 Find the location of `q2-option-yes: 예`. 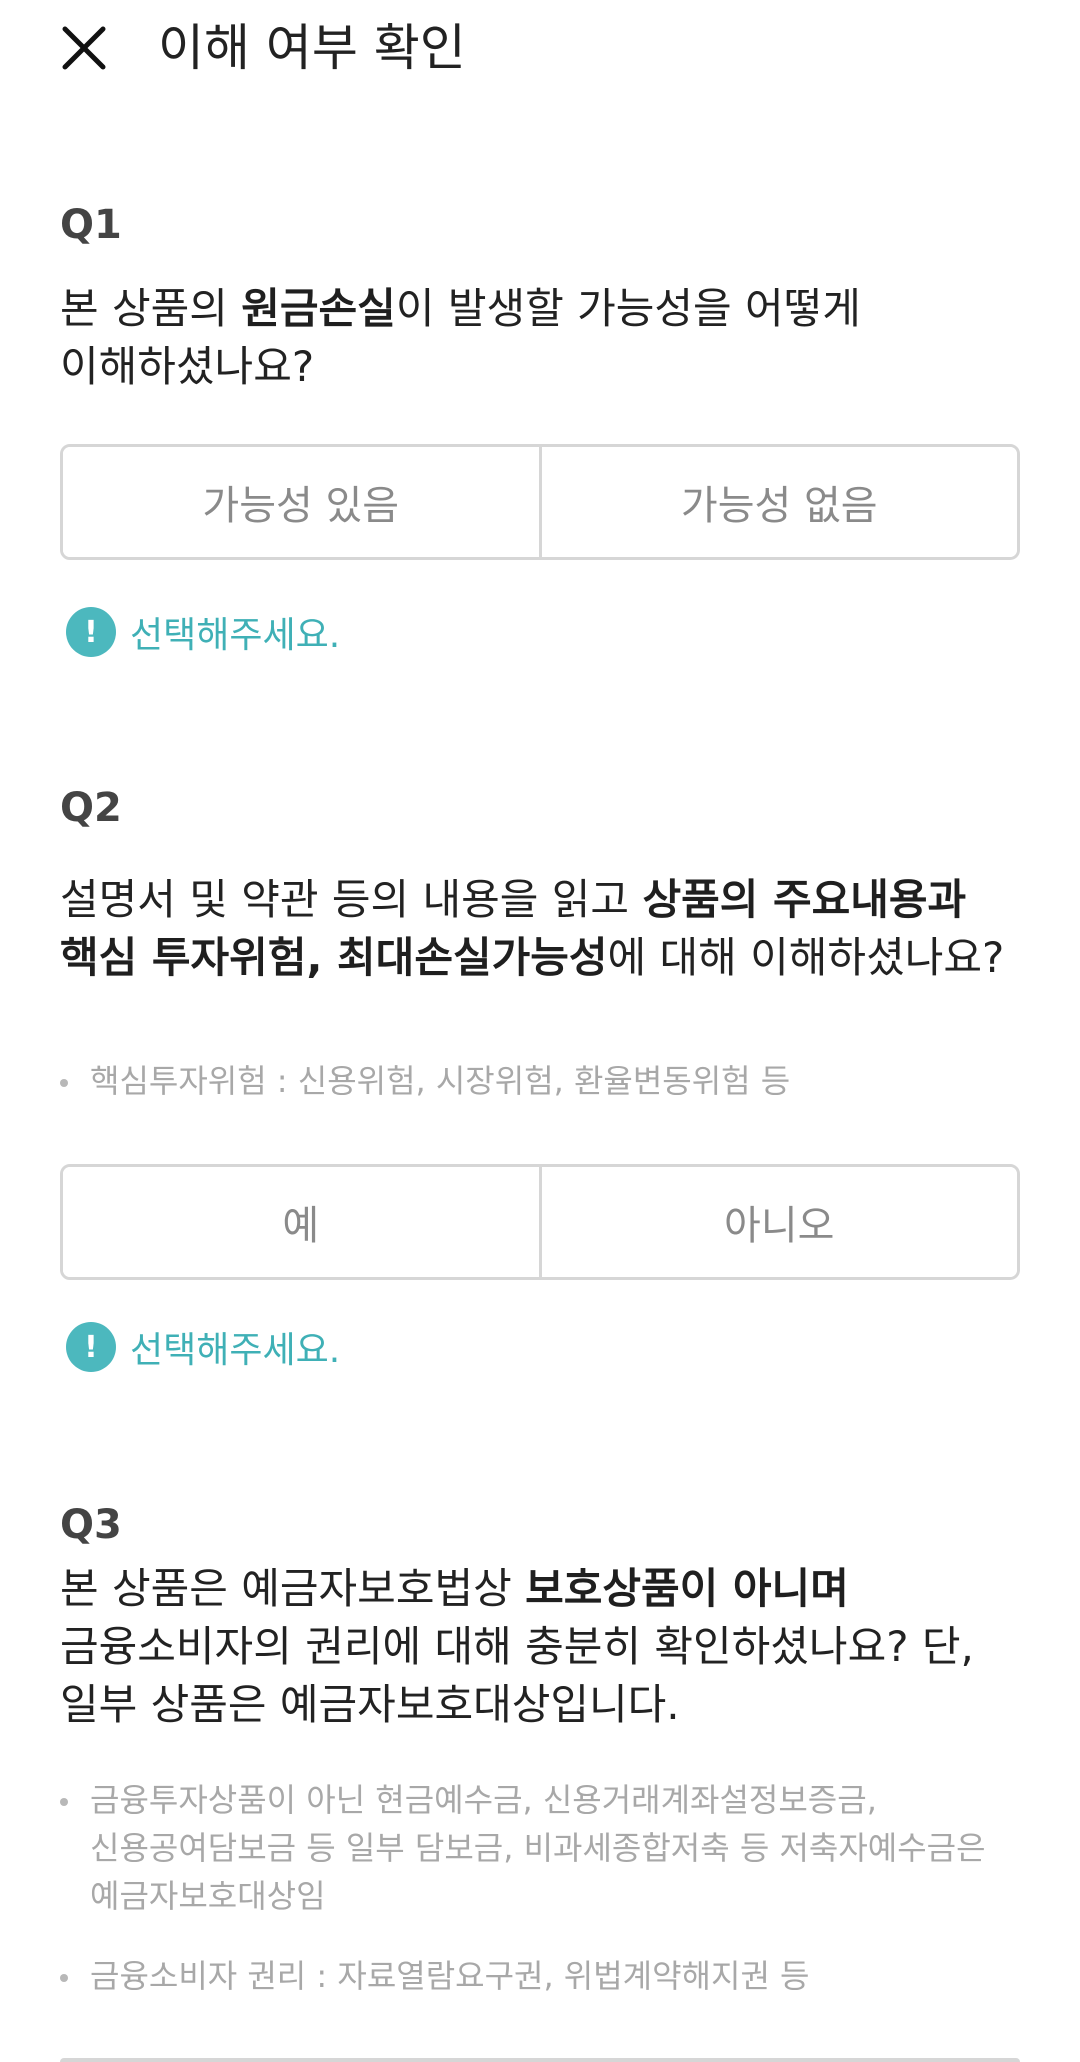

q2-option-yes: 예 is located at coordinates (301, 1222).